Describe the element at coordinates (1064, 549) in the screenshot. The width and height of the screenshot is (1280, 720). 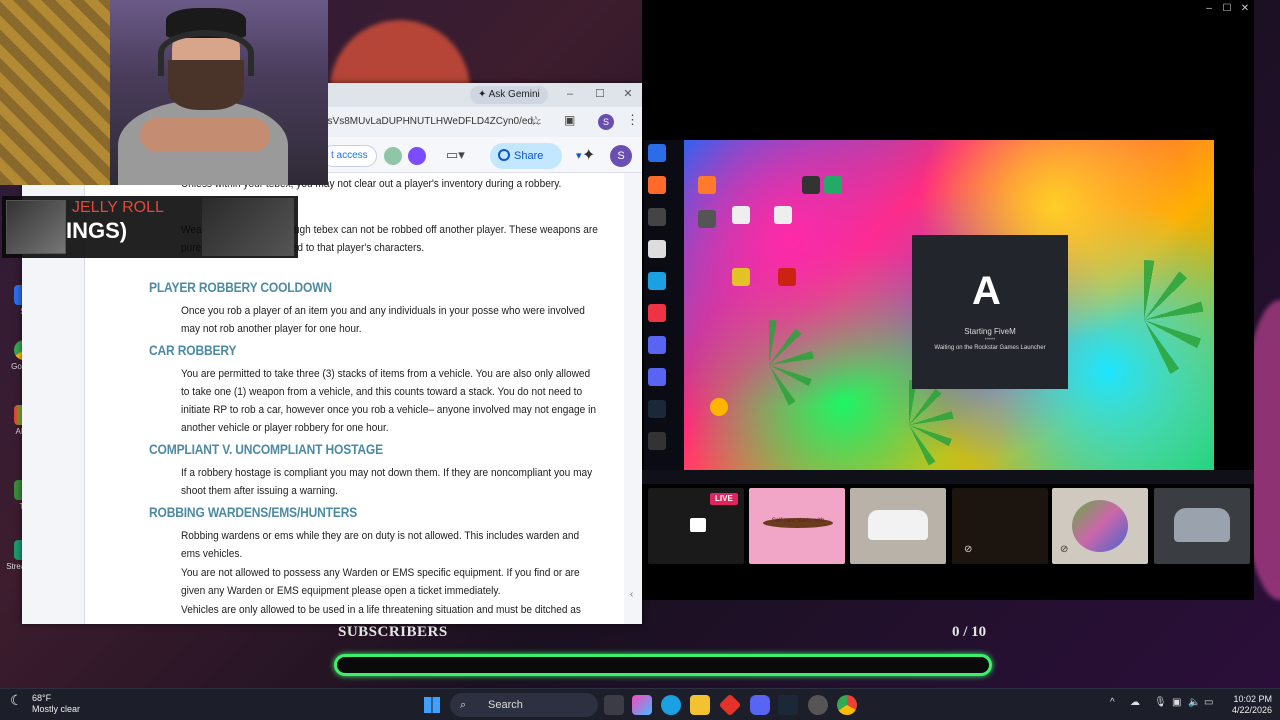
I see `mute-icon: ⊘` at that location.